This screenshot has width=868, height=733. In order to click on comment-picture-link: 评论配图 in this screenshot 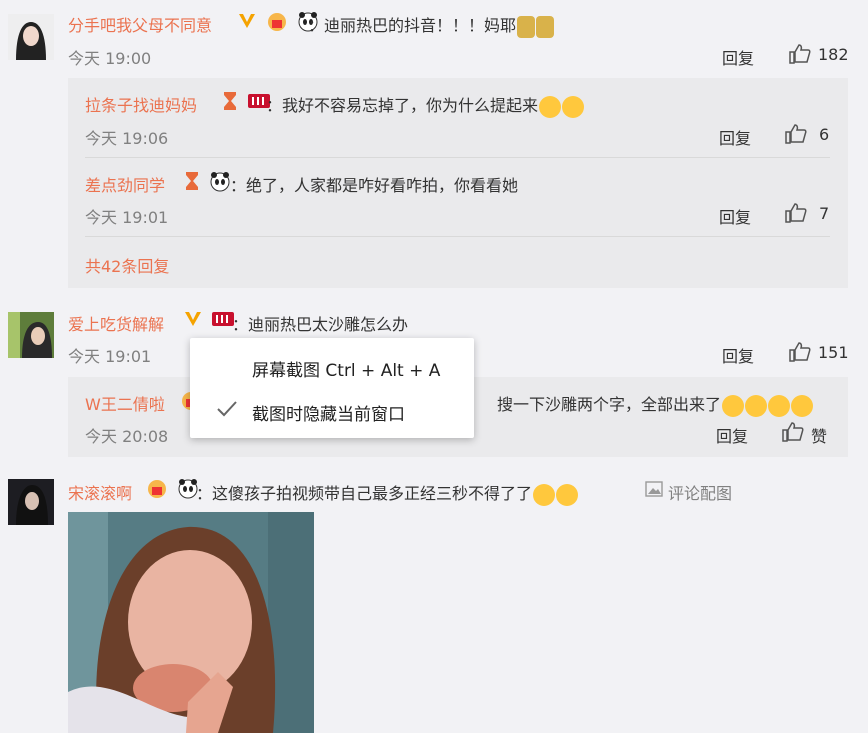, I will do `click(700, 492)`.